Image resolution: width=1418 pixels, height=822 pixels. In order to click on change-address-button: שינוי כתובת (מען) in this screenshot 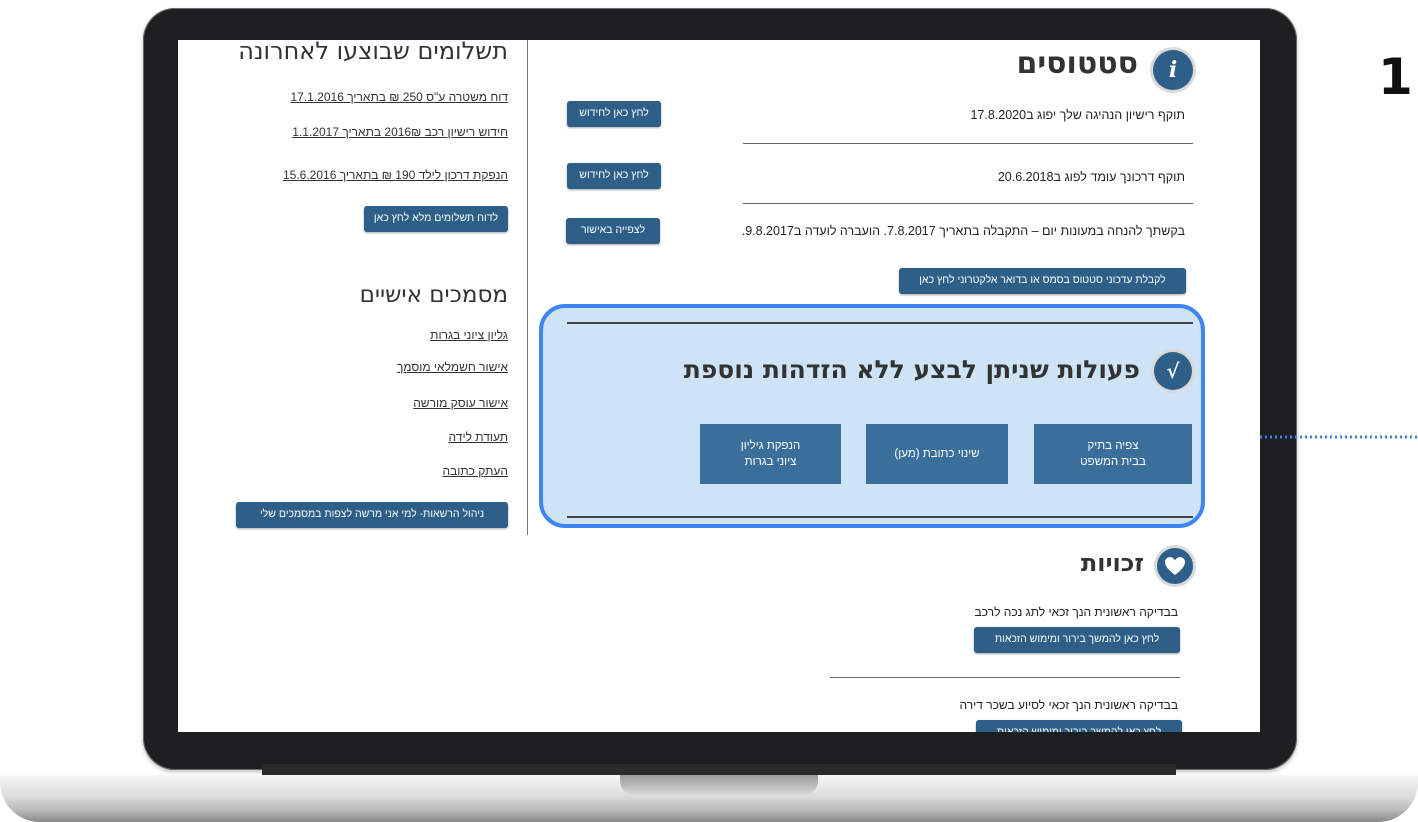, I will do `click(937, 454)`.